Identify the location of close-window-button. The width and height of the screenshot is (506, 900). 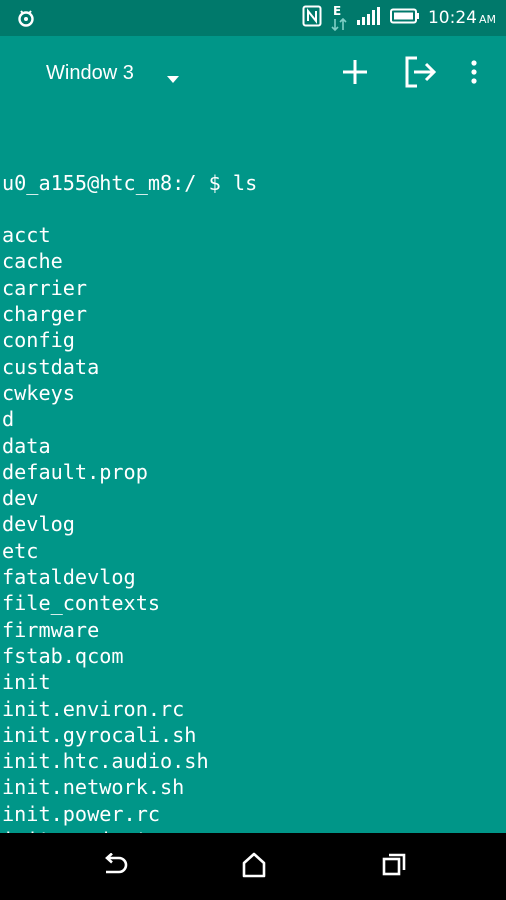
(420, 74).